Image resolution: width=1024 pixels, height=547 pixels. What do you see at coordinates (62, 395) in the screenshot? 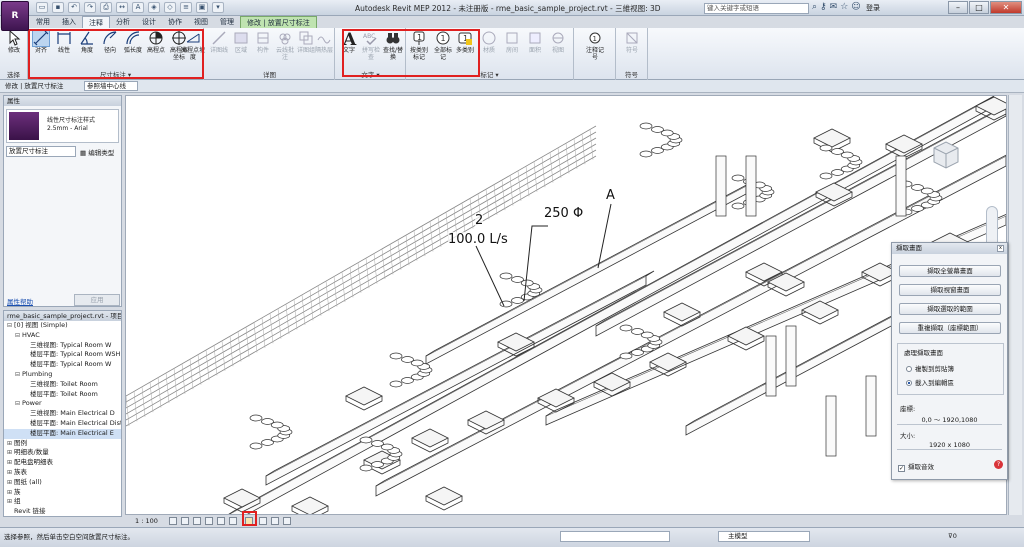
I see `tree-item: 楼层平面: Toilet Room` at bounding box center [62, 395].